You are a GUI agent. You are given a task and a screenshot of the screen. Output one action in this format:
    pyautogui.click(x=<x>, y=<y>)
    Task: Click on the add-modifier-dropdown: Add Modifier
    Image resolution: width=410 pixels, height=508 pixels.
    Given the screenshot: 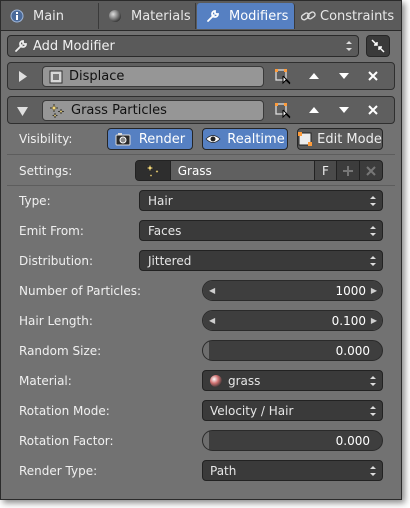 What is the action you would take?
    pyautogui.click(x=183, y=46)
    